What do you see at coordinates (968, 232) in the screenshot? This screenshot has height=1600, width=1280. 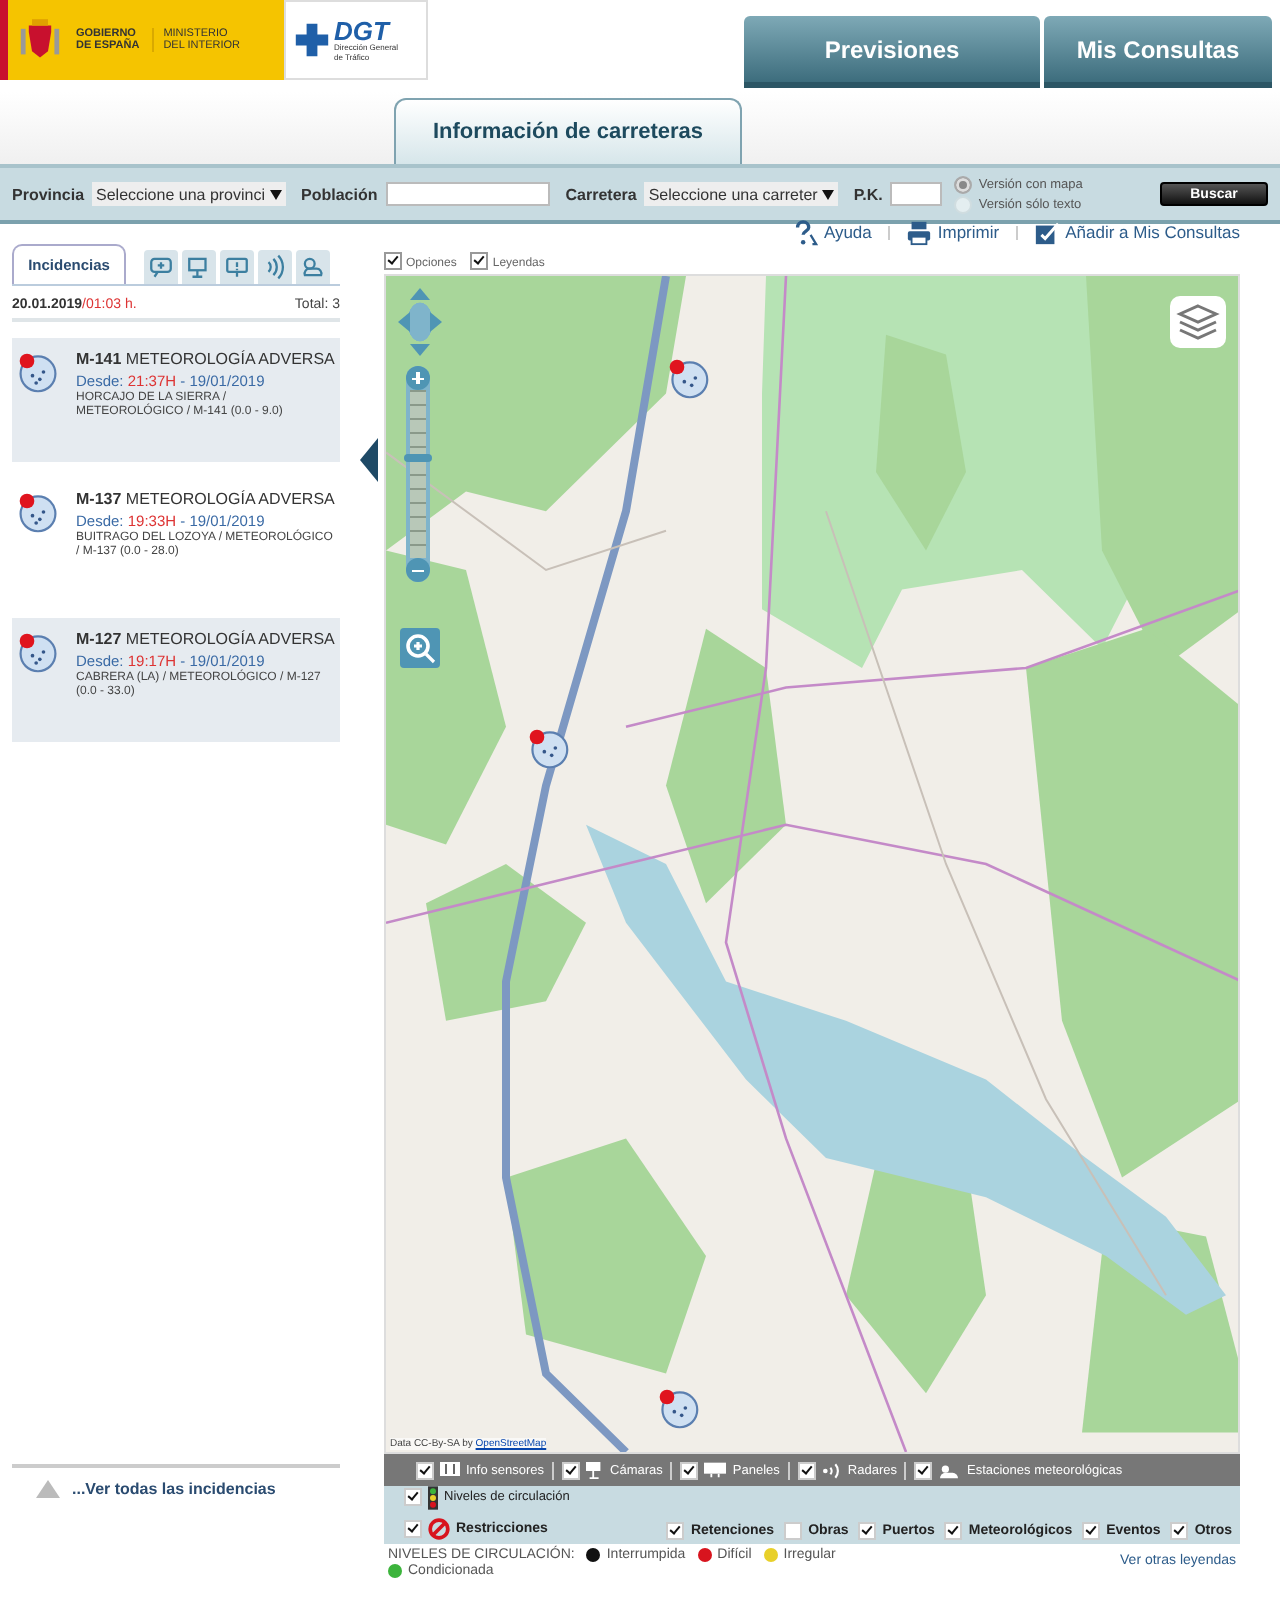 I see `toolbar-link: Imprimir` at bounding box center [968, 232].